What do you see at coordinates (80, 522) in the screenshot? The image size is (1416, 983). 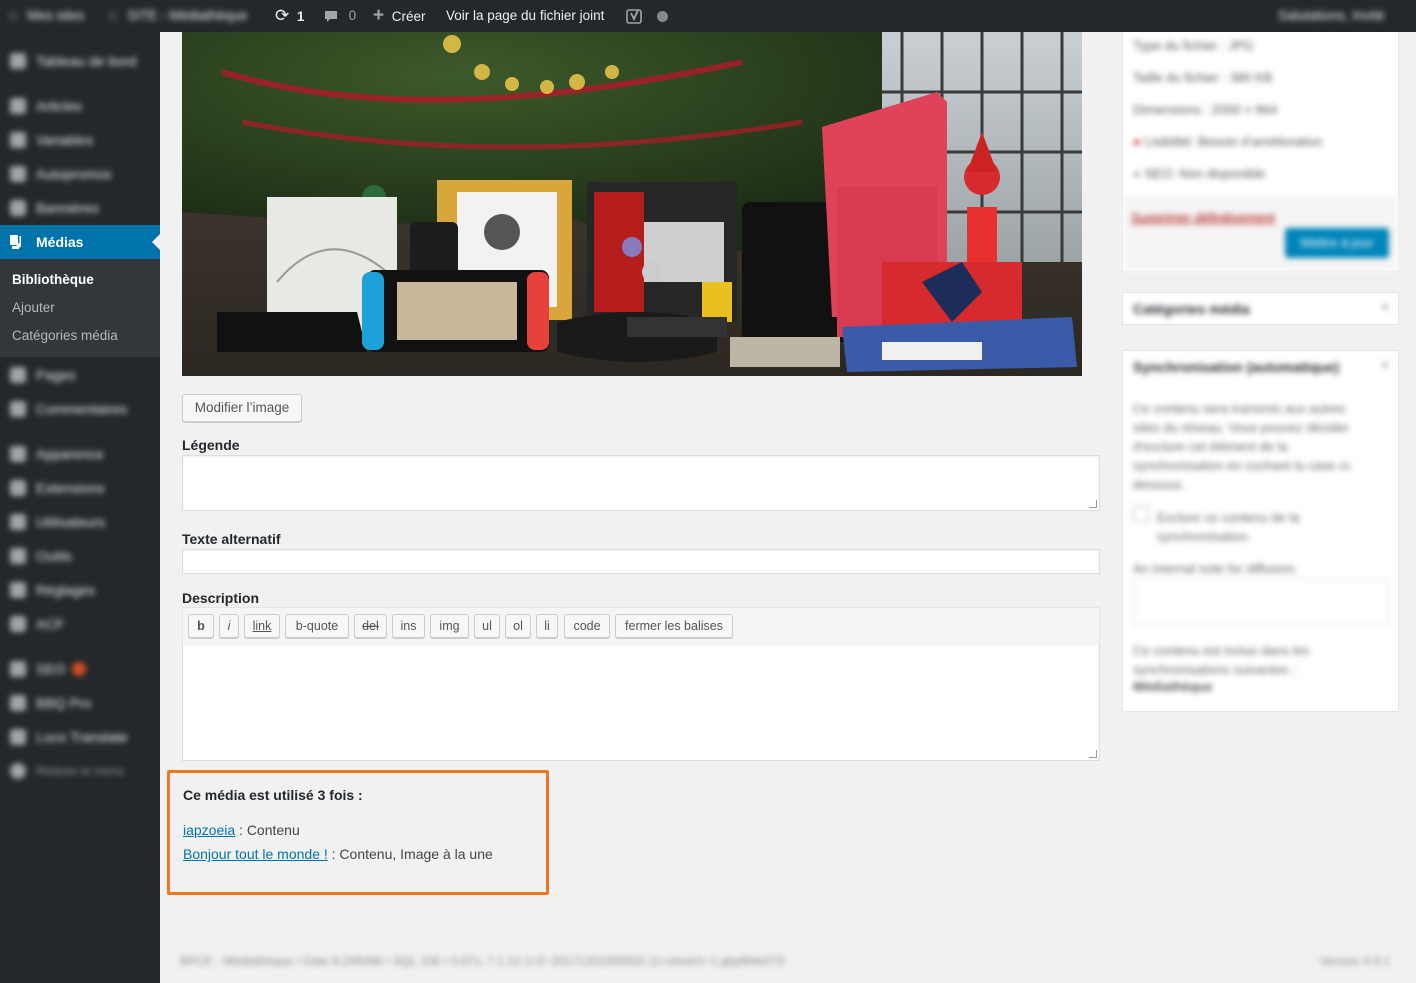 I see `menu-utilisateurs: Utilisateurs` at bounding box center [80, 522].